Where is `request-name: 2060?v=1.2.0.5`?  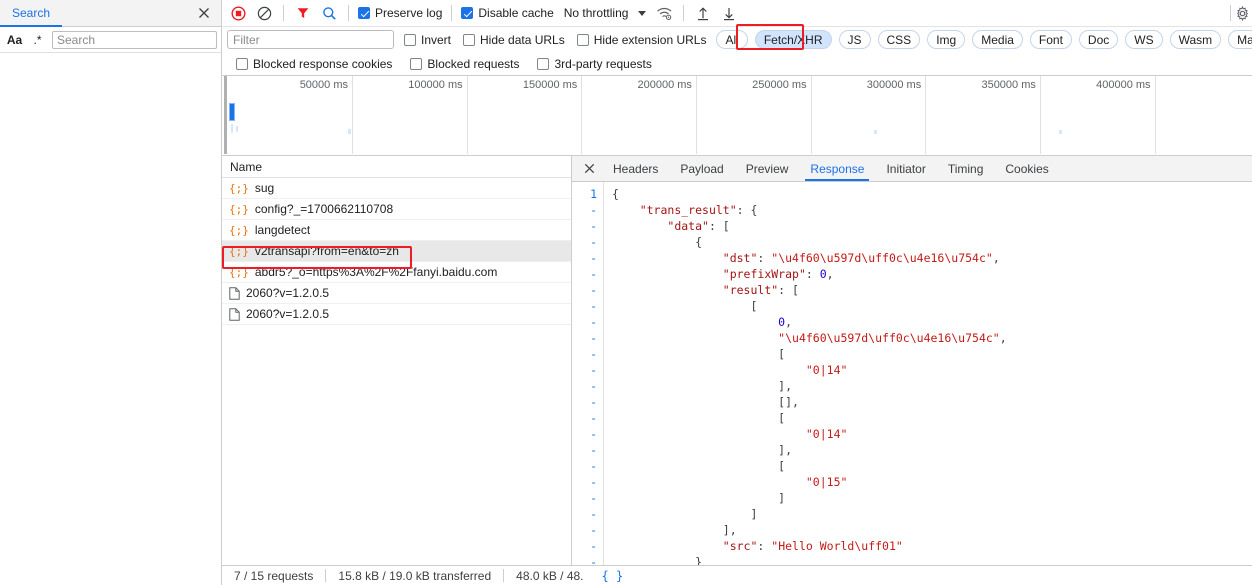
request-name: 2060?v=1.2.0.5 is located at coordinates (288, 293).